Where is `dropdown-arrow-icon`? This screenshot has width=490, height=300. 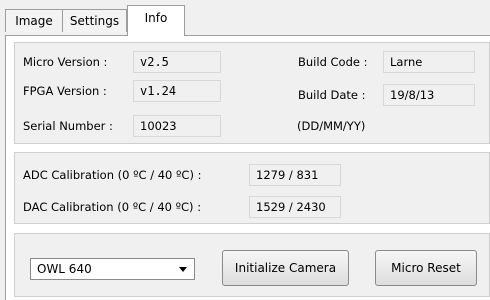
dropdown-arrow-icon is located at coordinates (183, 269).